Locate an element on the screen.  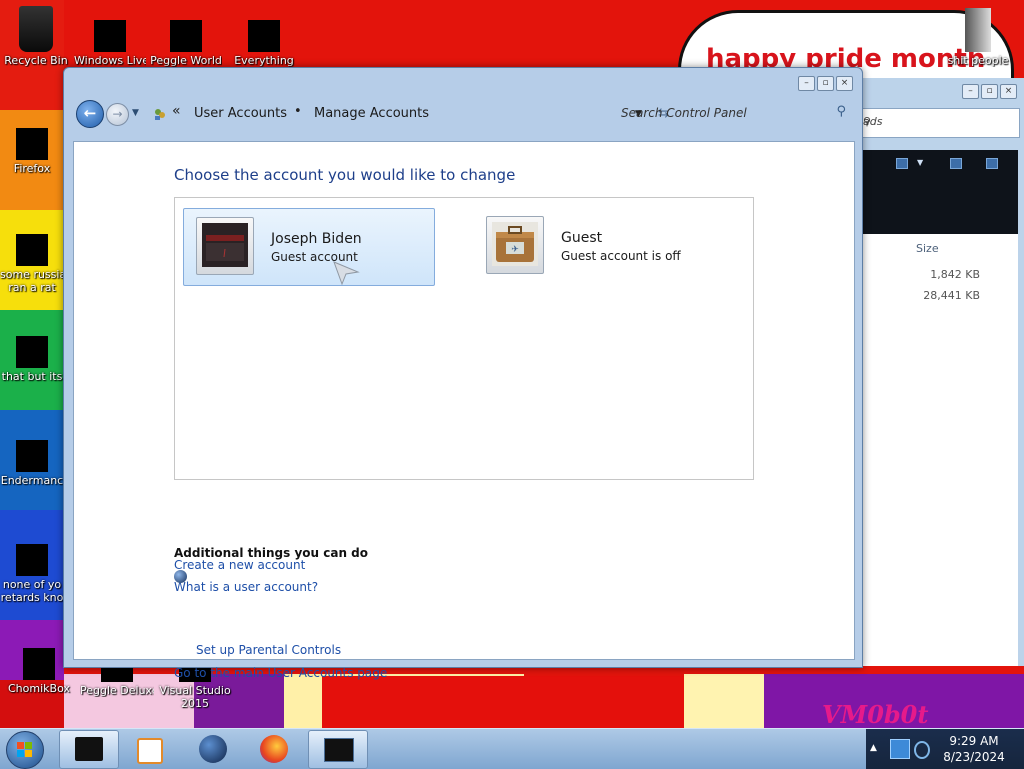
wallpaper-watermark: VM0b0t is located at coordinates (875, 714).